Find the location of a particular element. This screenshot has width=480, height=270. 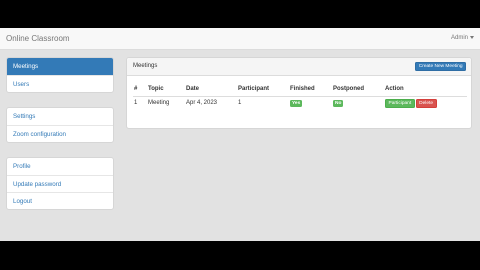

panel-header: Meetings Create New Meeting is located at coordinates (299, 67).